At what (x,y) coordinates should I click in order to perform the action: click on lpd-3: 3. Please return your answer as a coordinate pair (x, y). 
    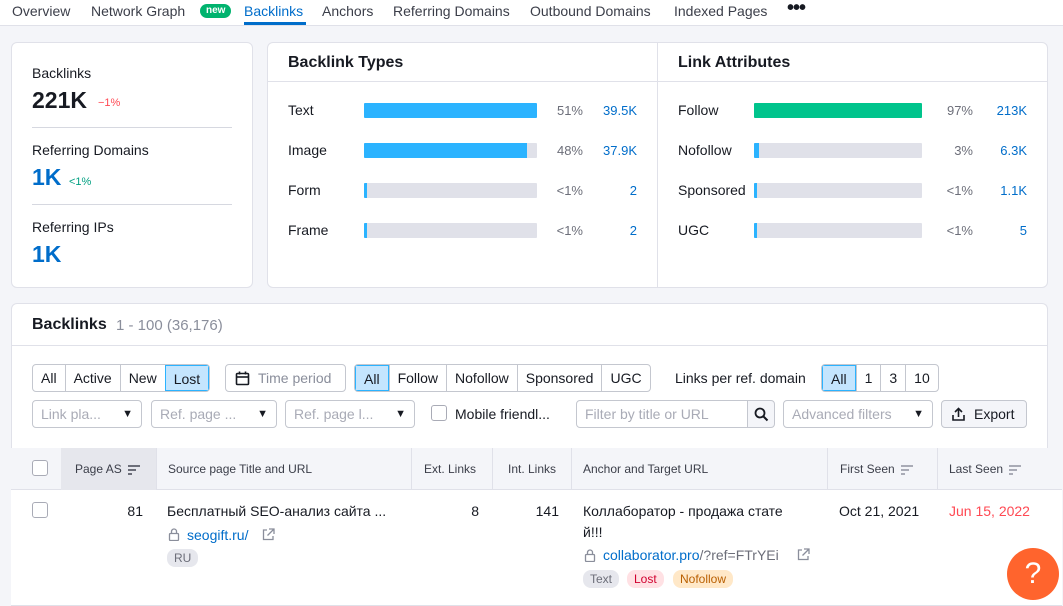
    Looking at the image, I should click on (892, 378).